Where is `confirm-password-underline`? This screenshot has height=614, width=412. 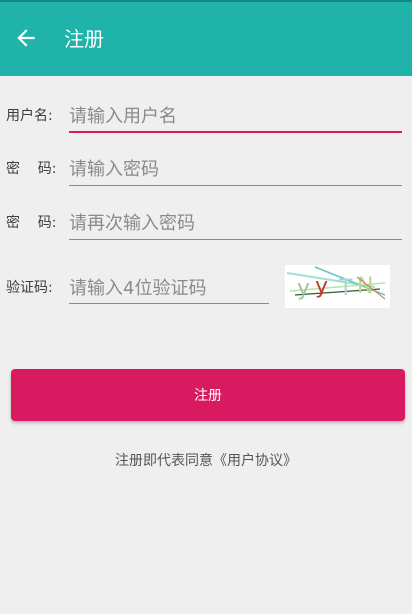
confirm-password-underline is located at coordinates (235, 239).